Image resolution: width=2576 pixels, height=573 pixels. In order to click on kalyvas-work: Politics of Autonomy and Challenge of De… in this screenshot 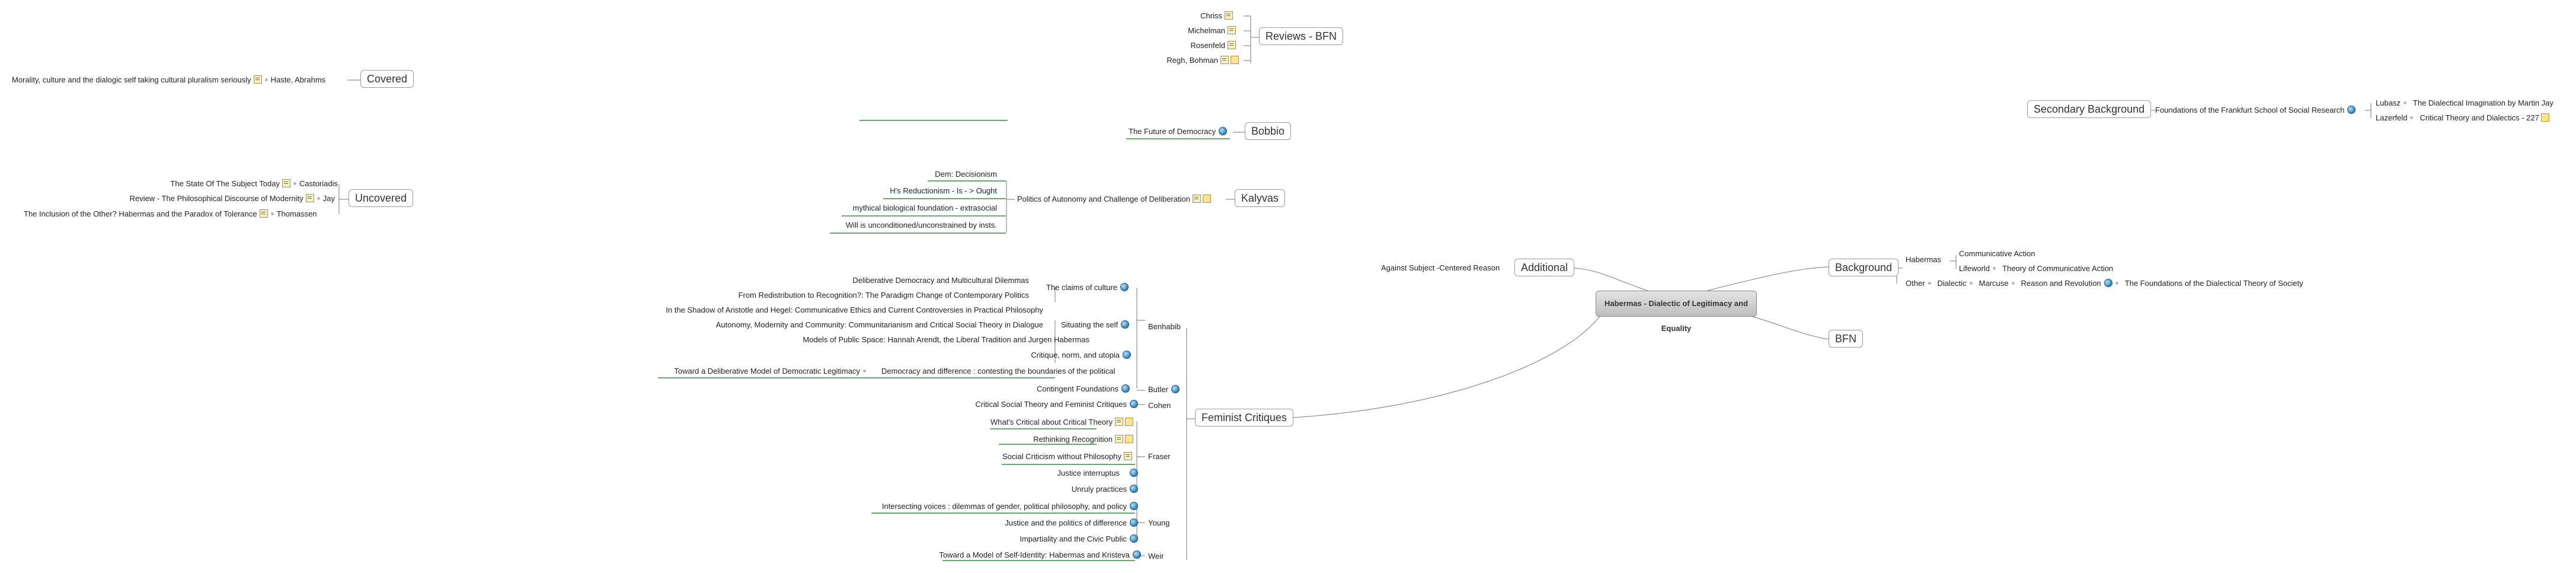, I will do `click(1114, 199)`.